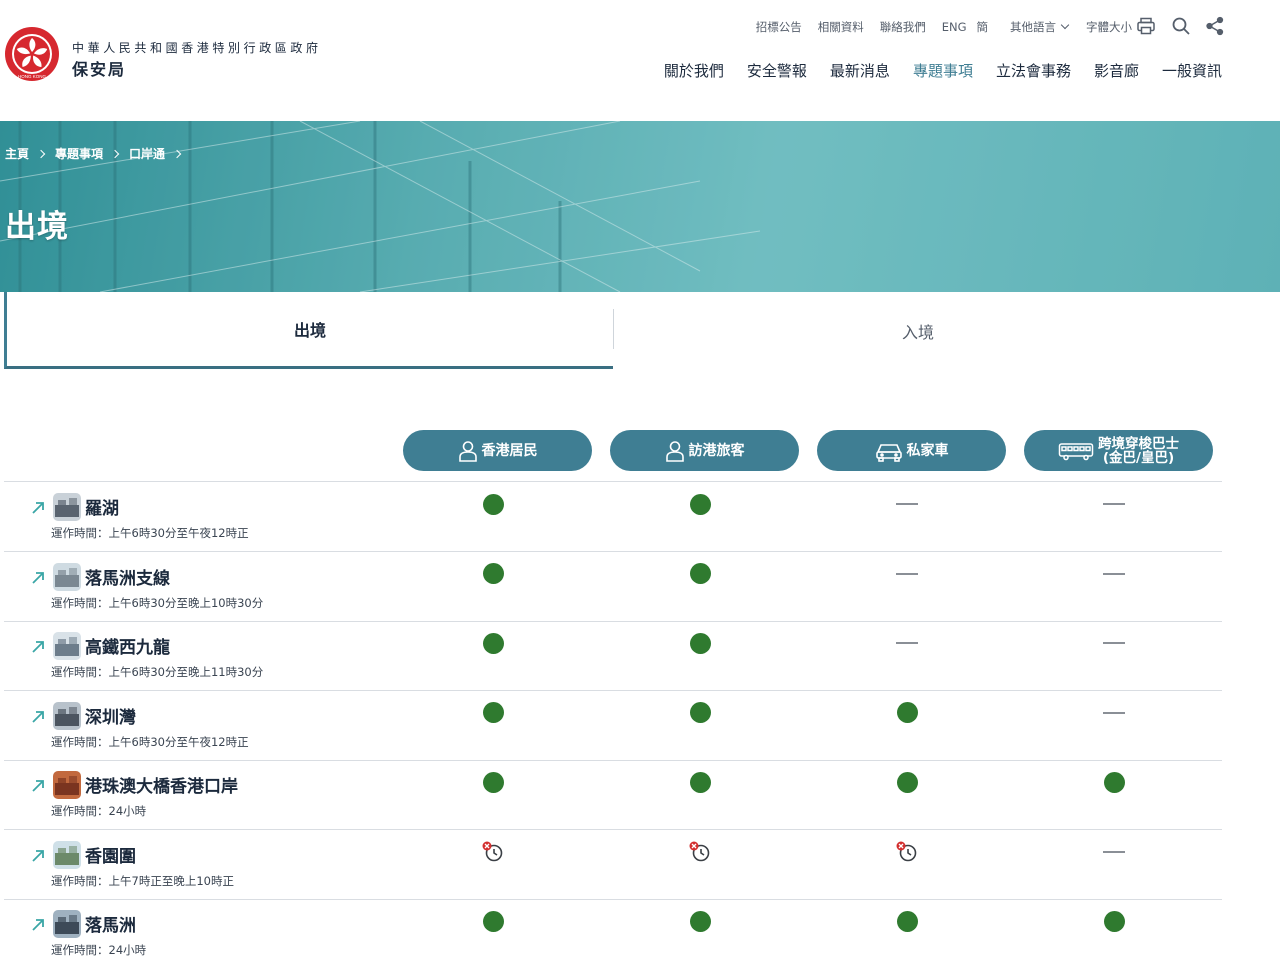 The width and height of the screenshot is (1280, 960). What do you see at coordinates (613, 929) in the screenshot?
I see `port-row: 落馬洲運作時間：24小時` at bounding box center [613, 929].